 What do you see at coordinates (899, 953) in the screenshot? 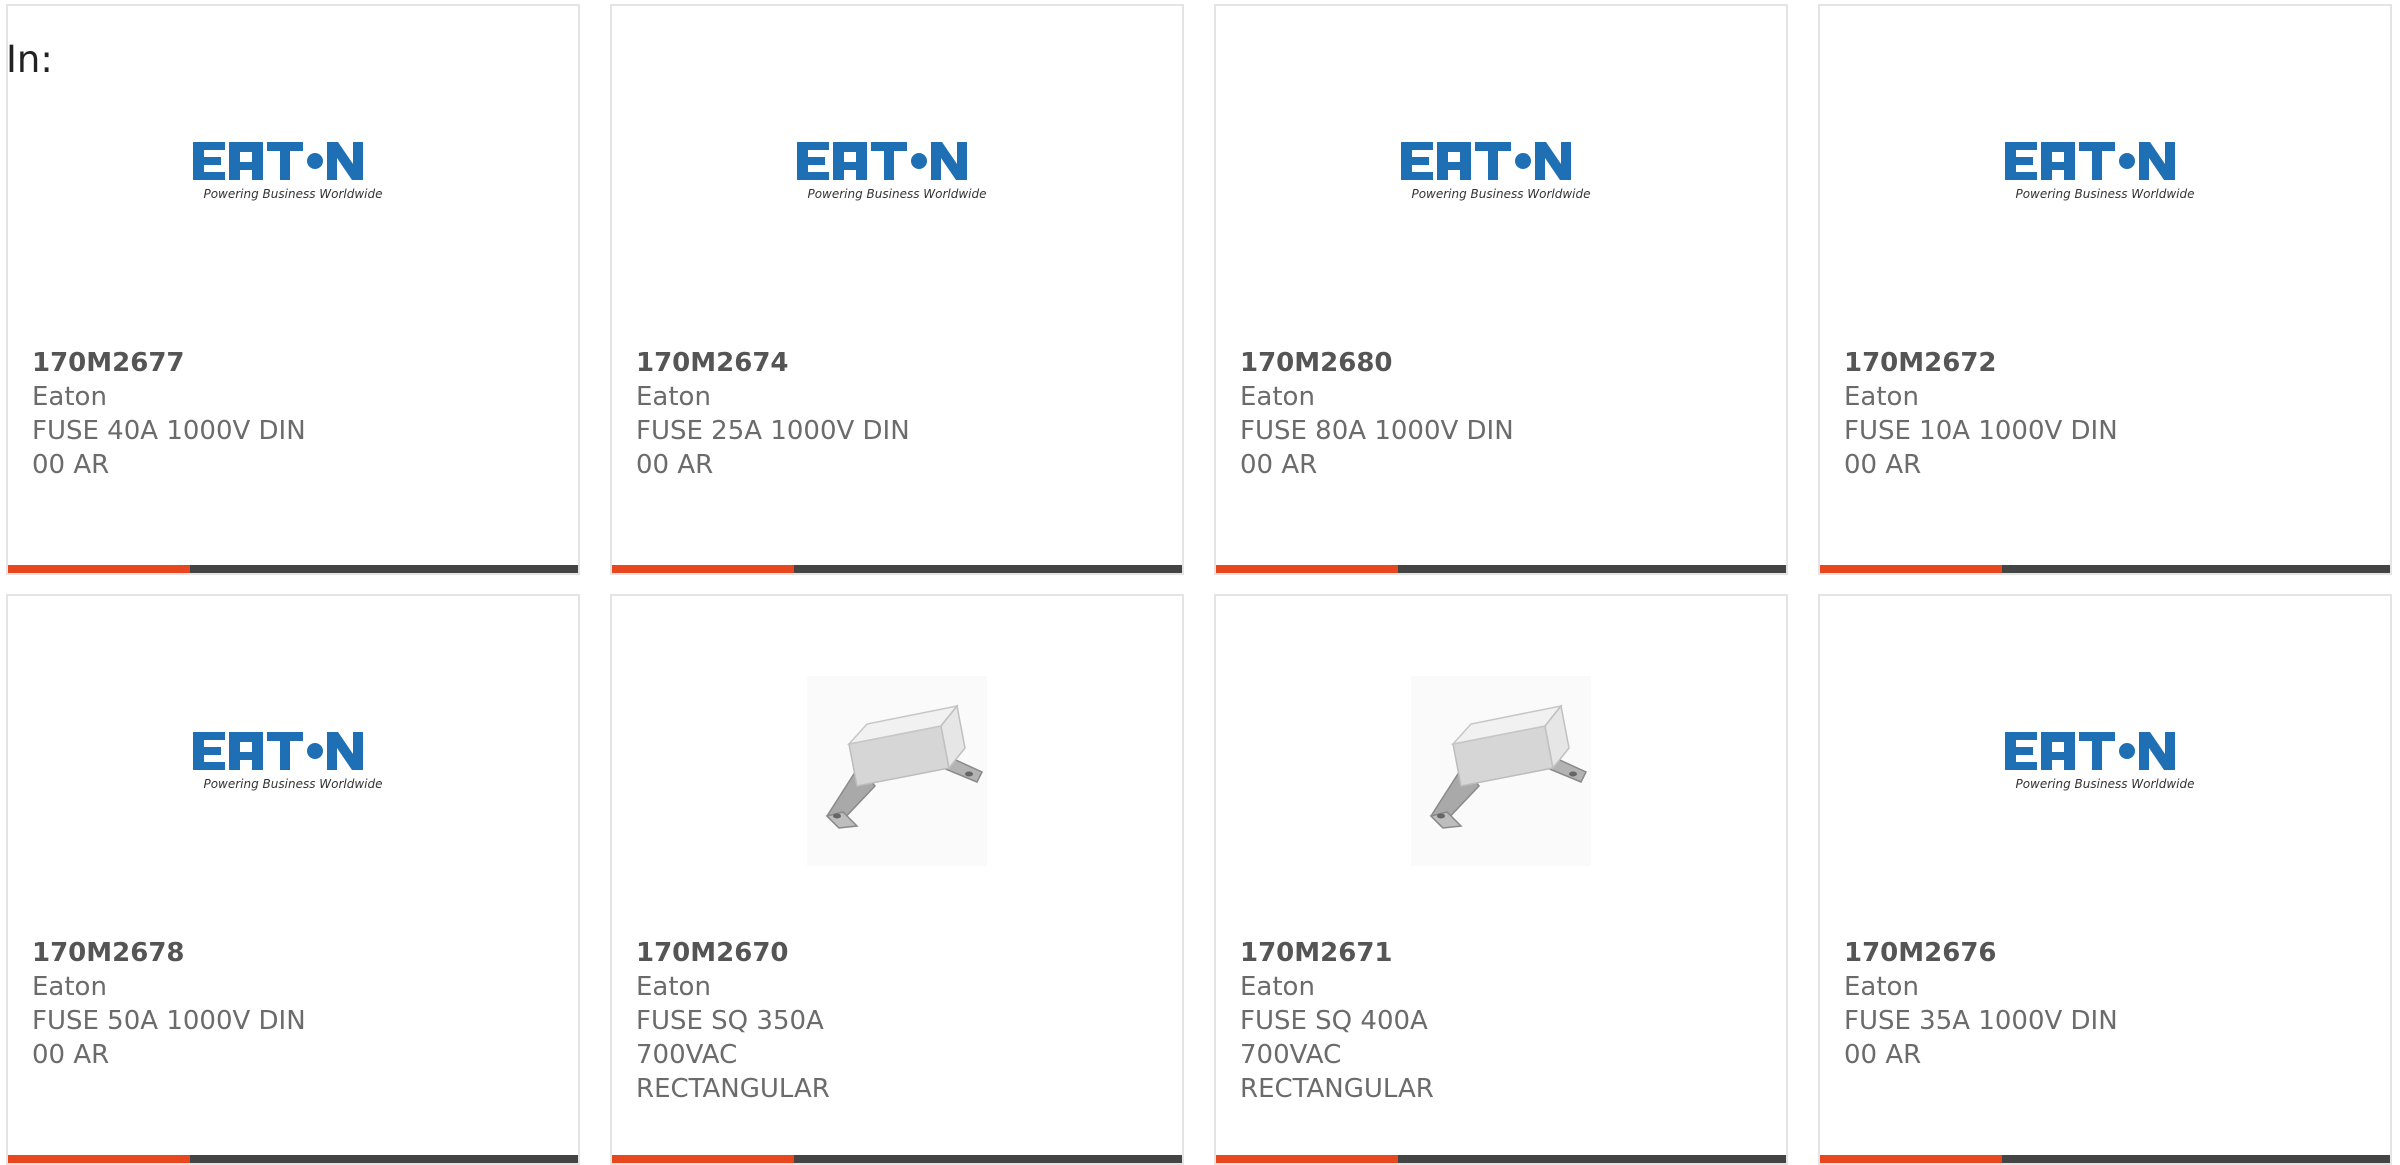
I see `product-part-number: 170M2670` at bounding box center [899, 953].